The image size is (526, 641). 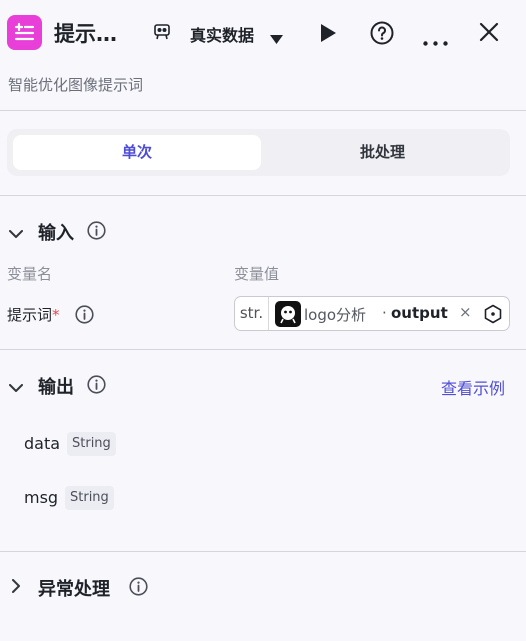 I want to click on output-section-title: 输出, so click(x=56, y=387).